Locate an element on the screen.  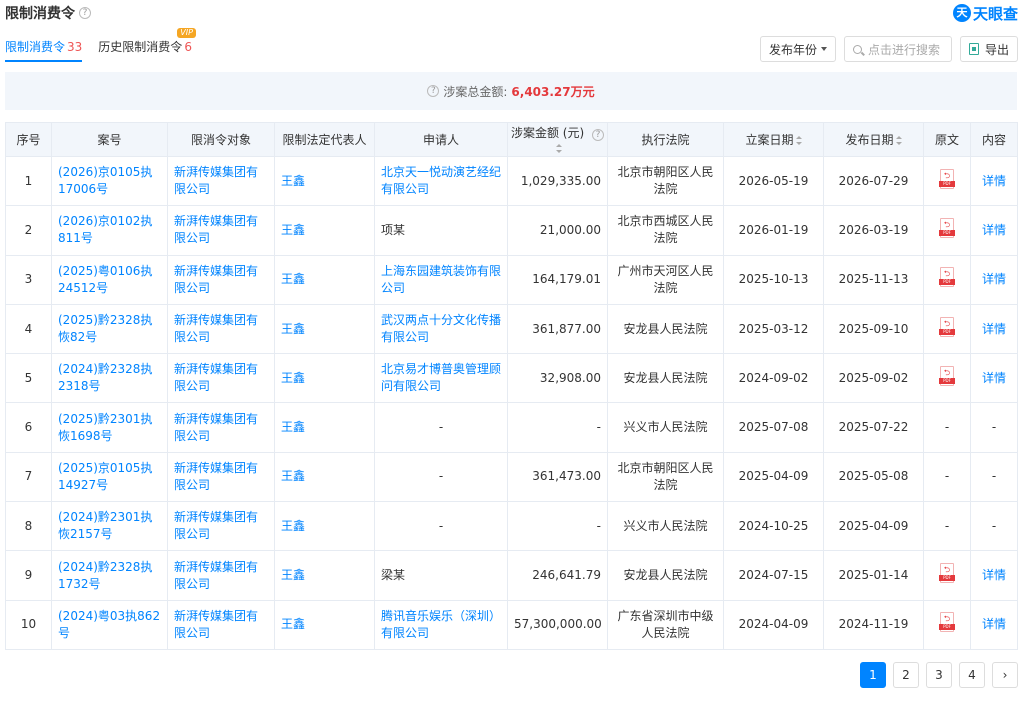
page-button-1: 1 is located at coordinates (873, 675).